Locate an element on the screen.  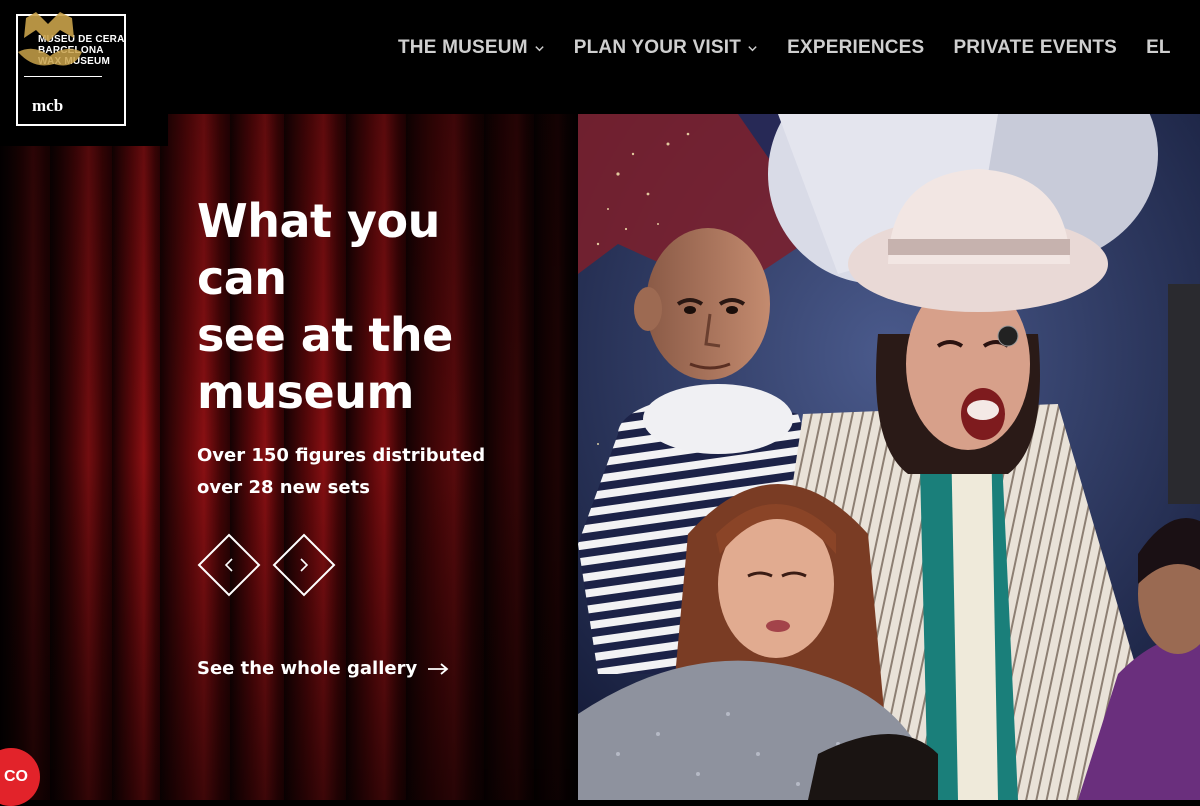
next-slide-button is located at coordinates (304, 565).